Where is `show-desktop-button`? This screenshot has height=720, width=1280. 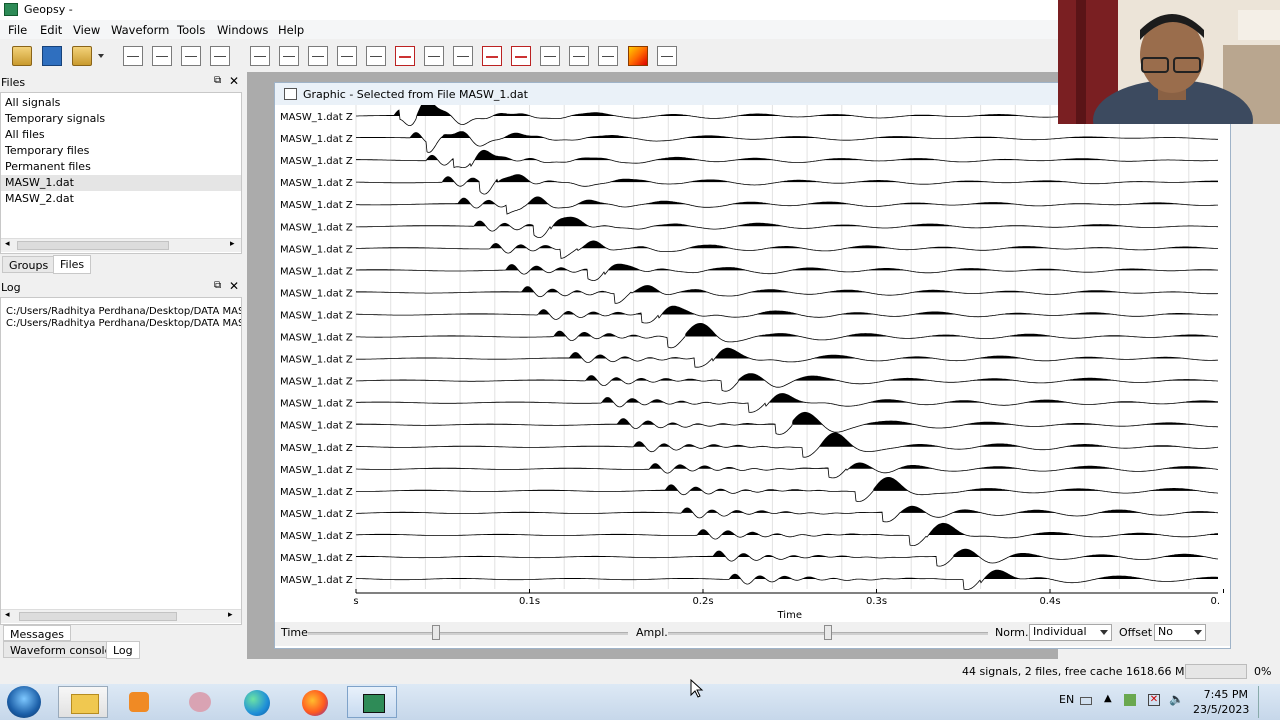
show-desktop-button is located at coordinates (1268, 702).